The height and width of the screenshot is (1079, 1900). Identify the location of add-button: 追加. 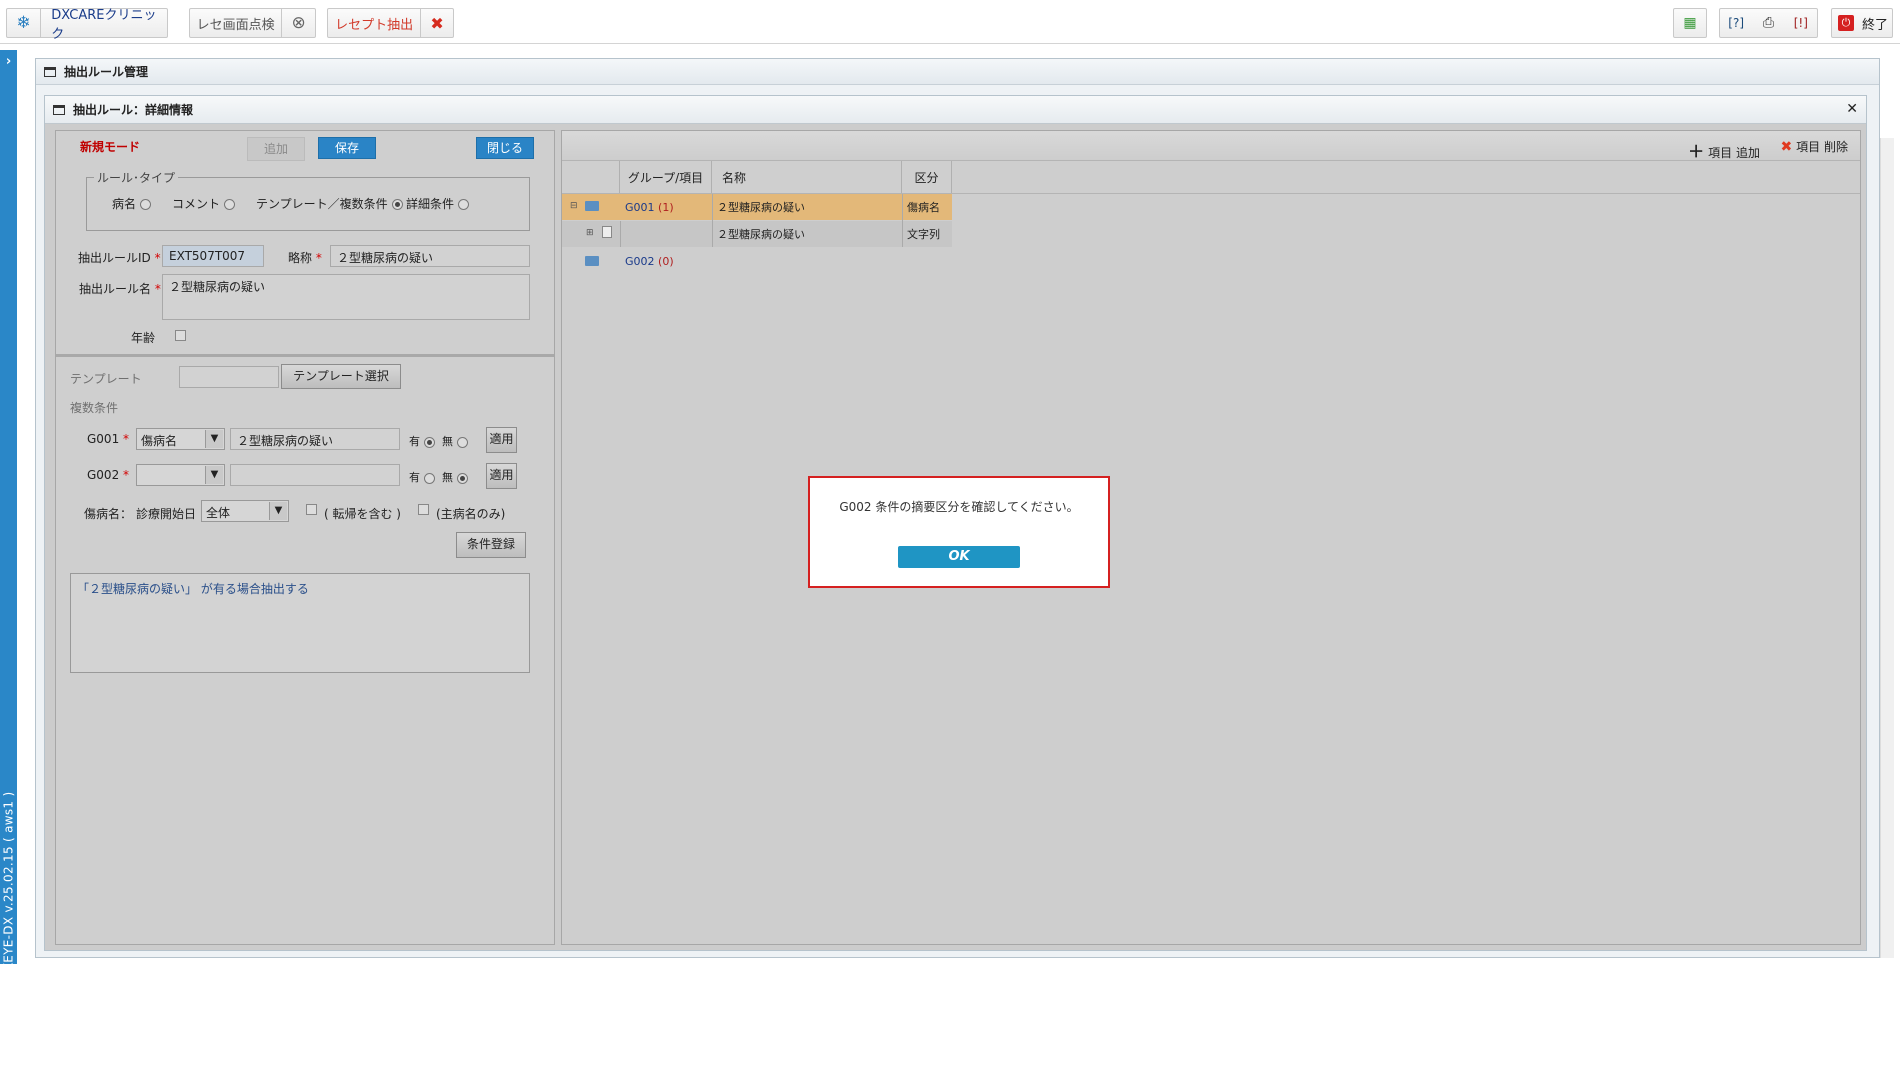
(276, 149).